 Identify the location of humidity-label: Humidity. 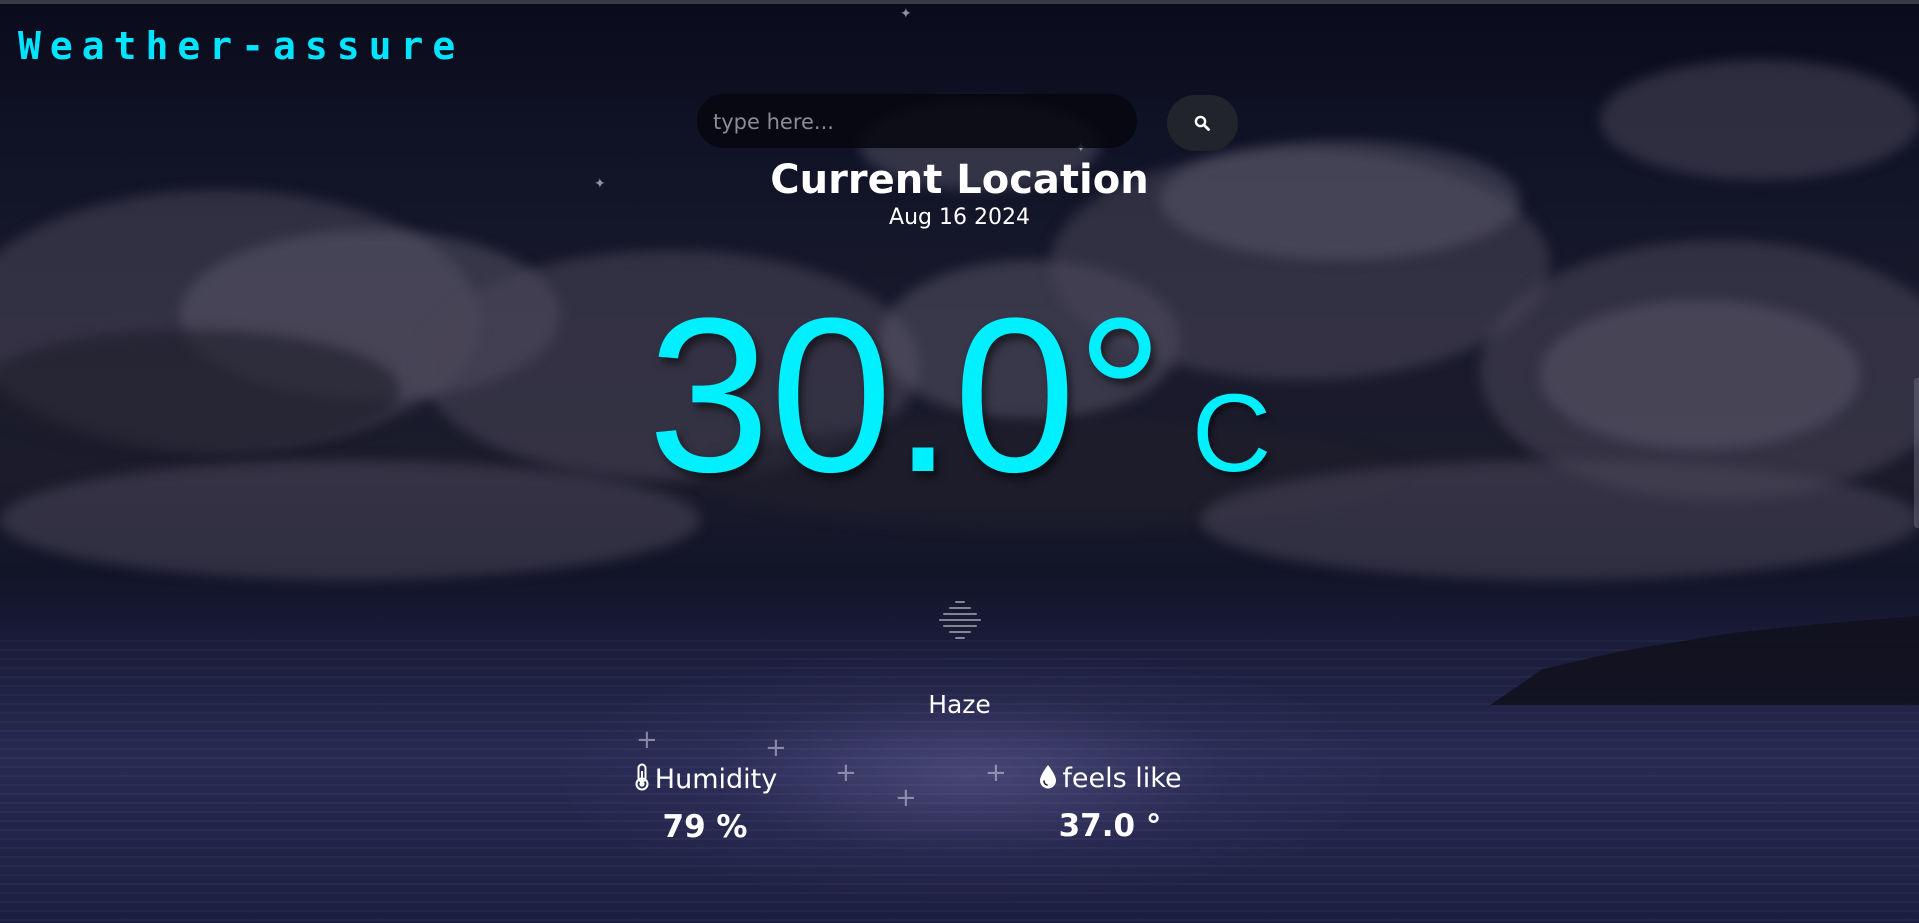
(716, 779).